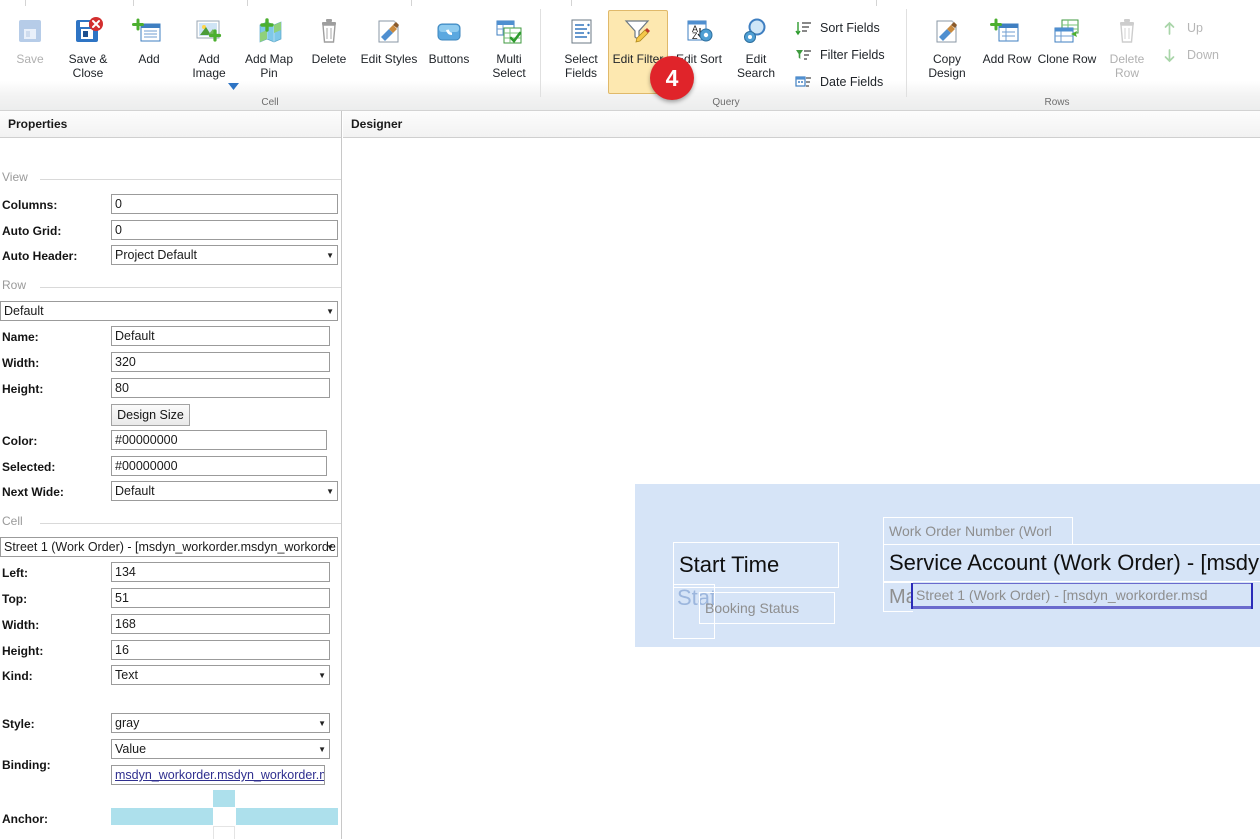  Describe the element at coordinates (638, 32) in the screenshot. I see `edit-filter-icon` at that location.